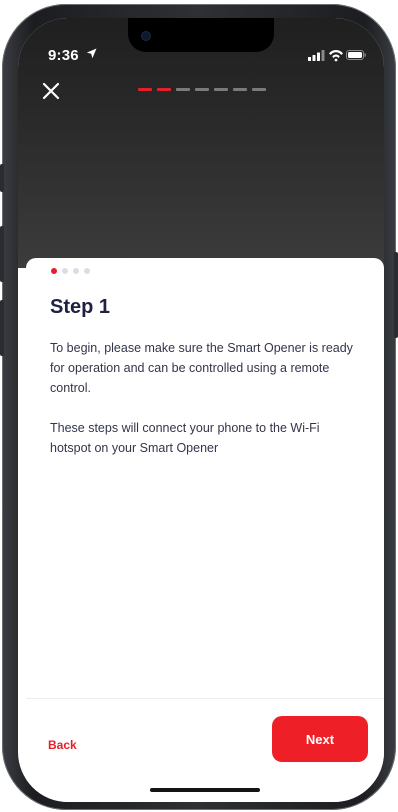 The height and width of the screenshot is (812, 398). I want to click on mute-switch, so click(2, 178).